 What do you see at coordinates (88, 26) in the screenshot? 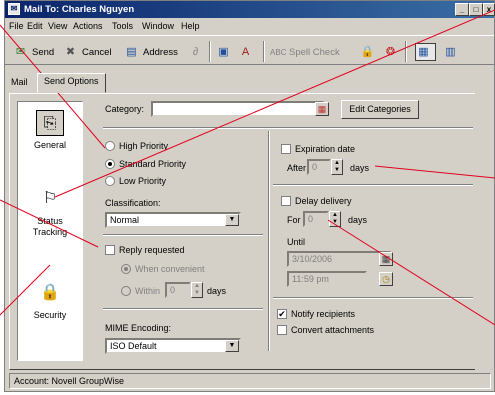
I see `menu-actions: Actions` at bounding box center [88, 26].